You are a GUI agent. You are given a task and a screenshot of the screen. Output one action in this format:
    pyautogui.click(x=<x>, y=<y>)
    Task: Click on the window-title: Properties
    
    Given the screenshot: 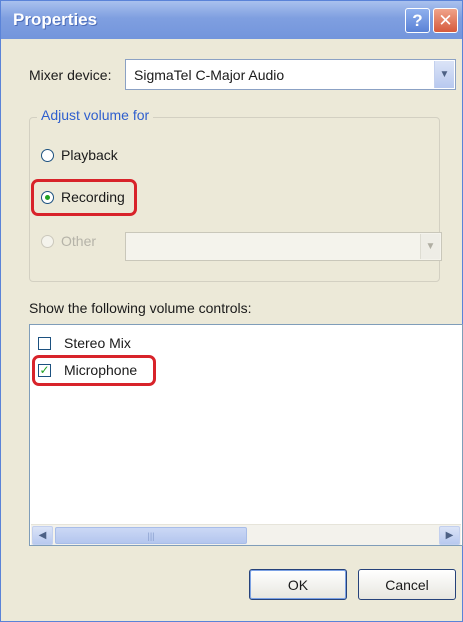 What is the action you would take?
    pyautogui.click(x=55, y=19)
    